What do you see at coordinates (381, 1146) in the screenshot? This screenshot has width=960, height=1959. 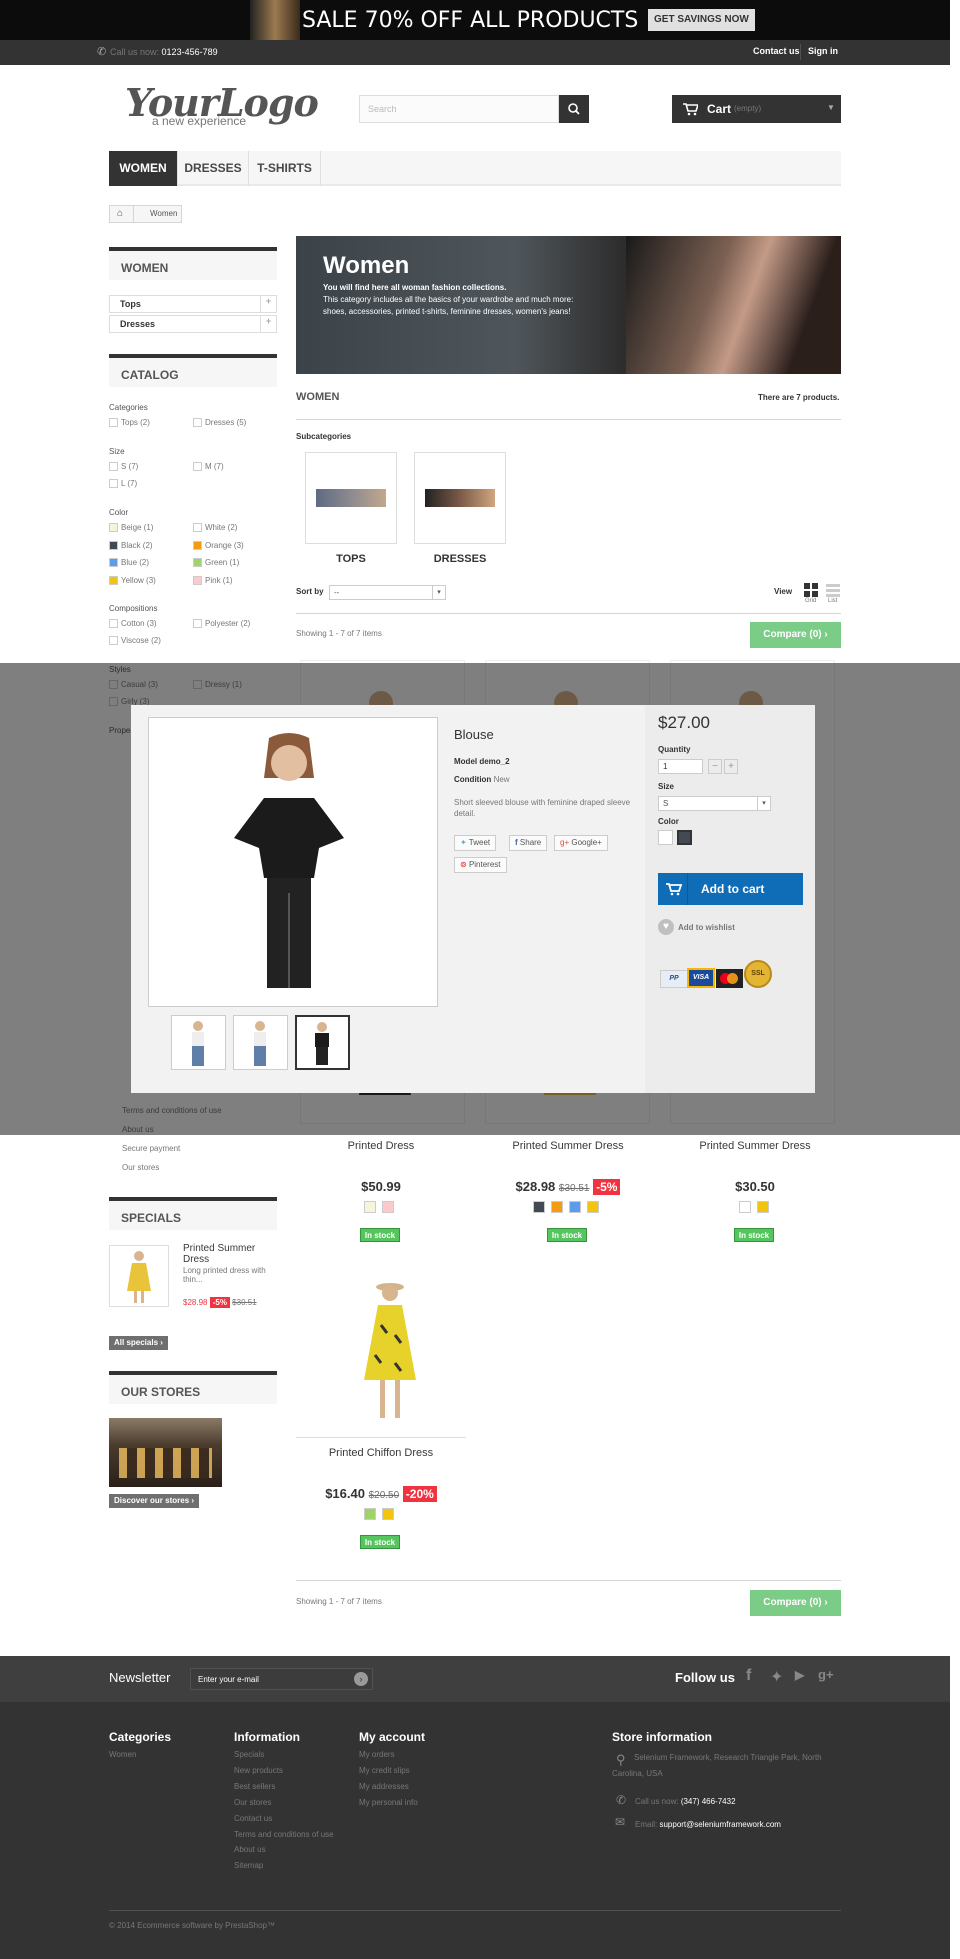 I see `product-name: Printed Dress` at bounding box center [381, 1146].